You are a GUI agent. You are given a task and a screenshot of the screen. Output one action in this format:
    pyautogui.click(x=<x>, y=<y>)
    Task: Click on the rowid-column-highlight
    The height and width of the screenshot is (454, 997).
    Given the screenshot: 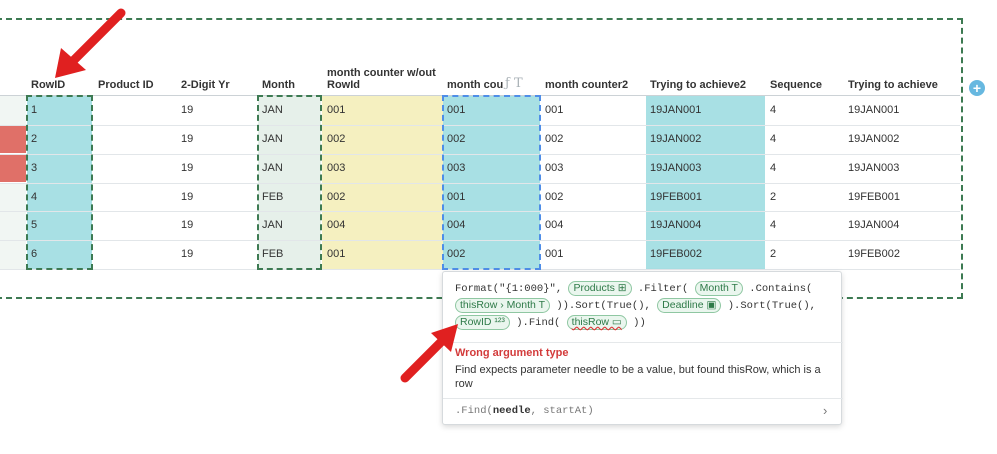 What is the action you would take?
    pyautogui.click(x=59, y=182)
    